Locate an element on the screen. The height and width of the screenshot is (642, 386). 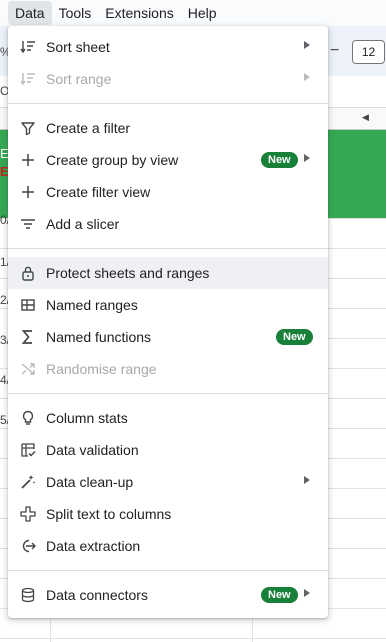
menu-item-label: Named ranges is located at coordinates (92, 305).